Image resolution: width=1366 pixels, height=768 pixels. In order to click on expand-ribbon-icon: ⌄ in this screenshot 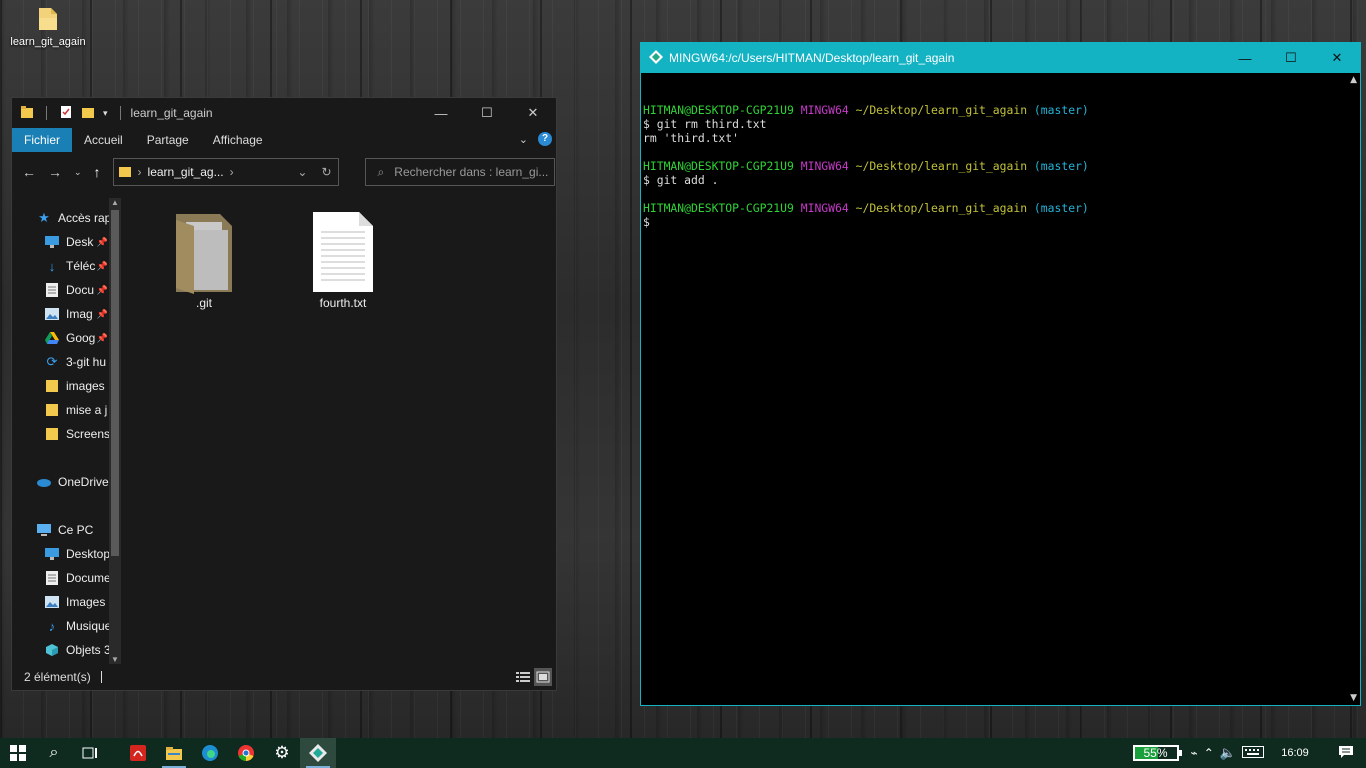, I will do `click(523, 139)`.